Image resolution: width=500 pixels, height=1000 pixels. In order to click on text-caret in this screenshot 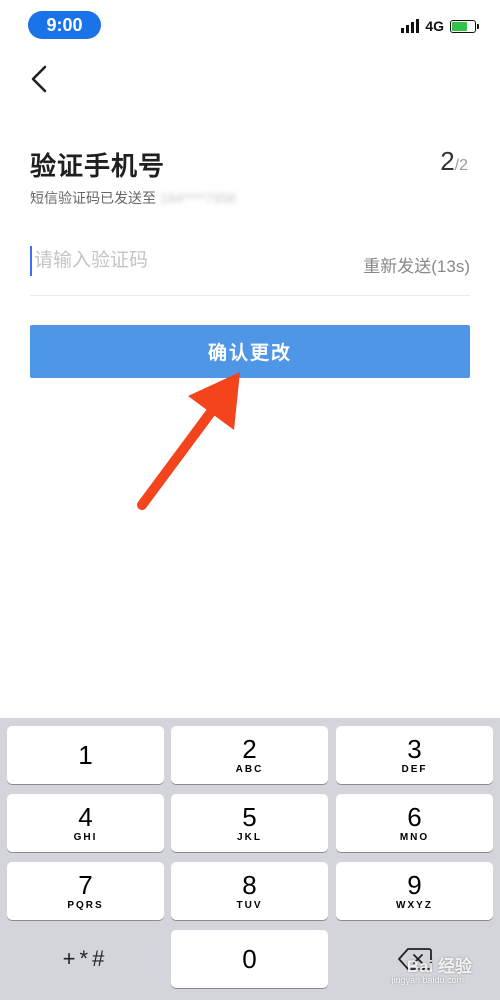, I will do `click(31, 261)`.